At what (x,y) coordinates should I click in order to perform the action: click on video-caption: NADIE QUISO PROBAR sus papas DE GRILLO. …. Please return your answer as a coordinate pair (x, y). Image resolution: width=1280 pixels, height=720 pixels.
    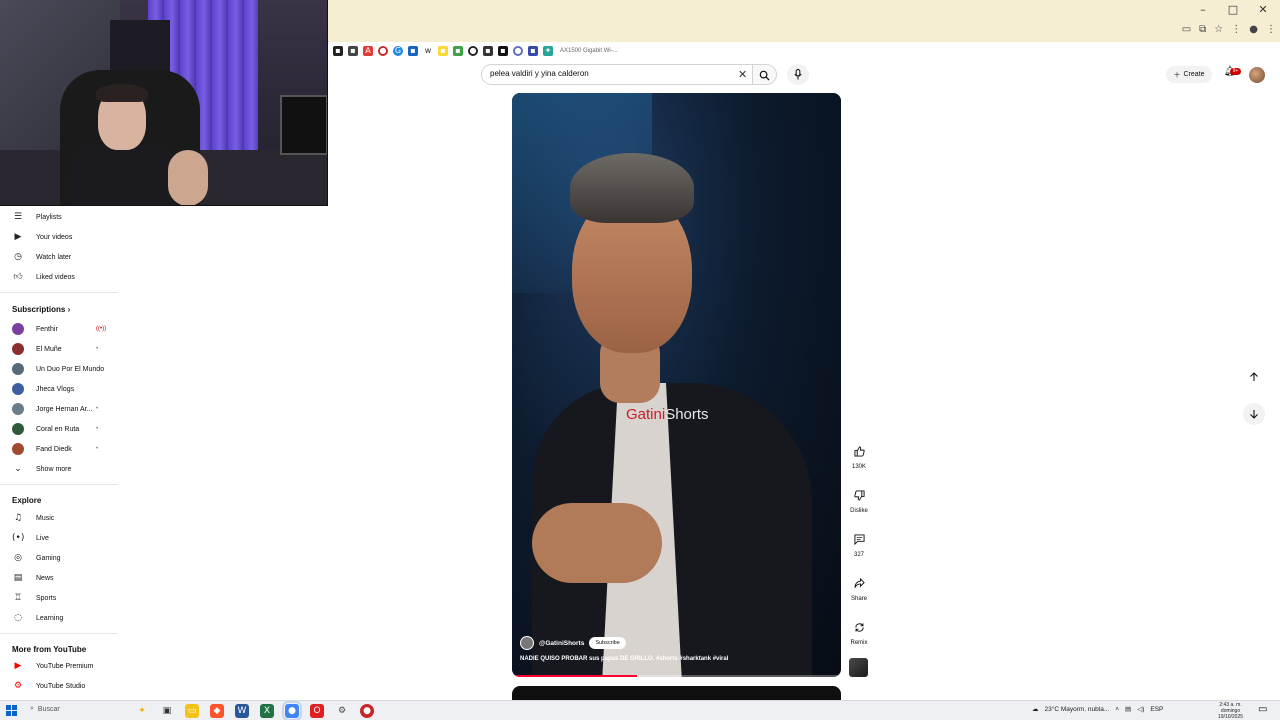
    Looking at the image, I should click on (624, 659).